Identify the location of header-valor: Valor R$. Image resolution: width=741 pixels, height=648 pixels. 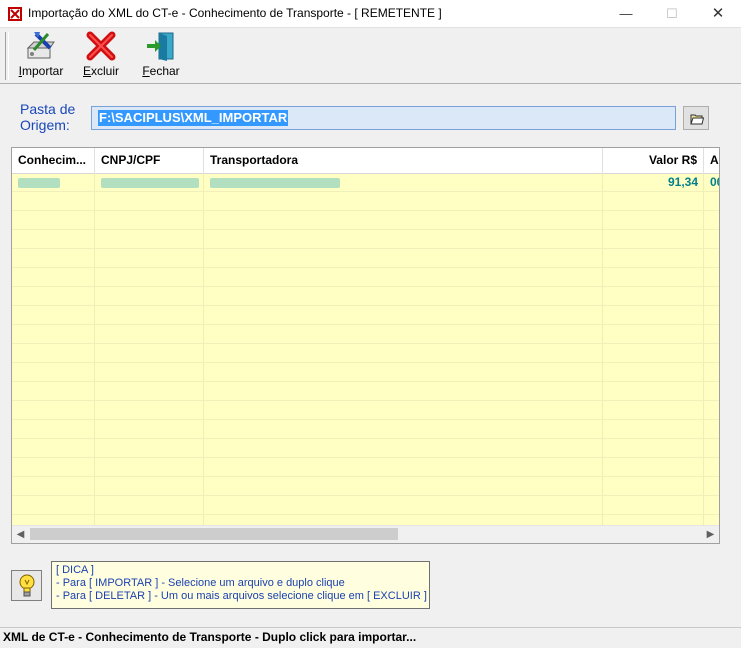
(653, 160).